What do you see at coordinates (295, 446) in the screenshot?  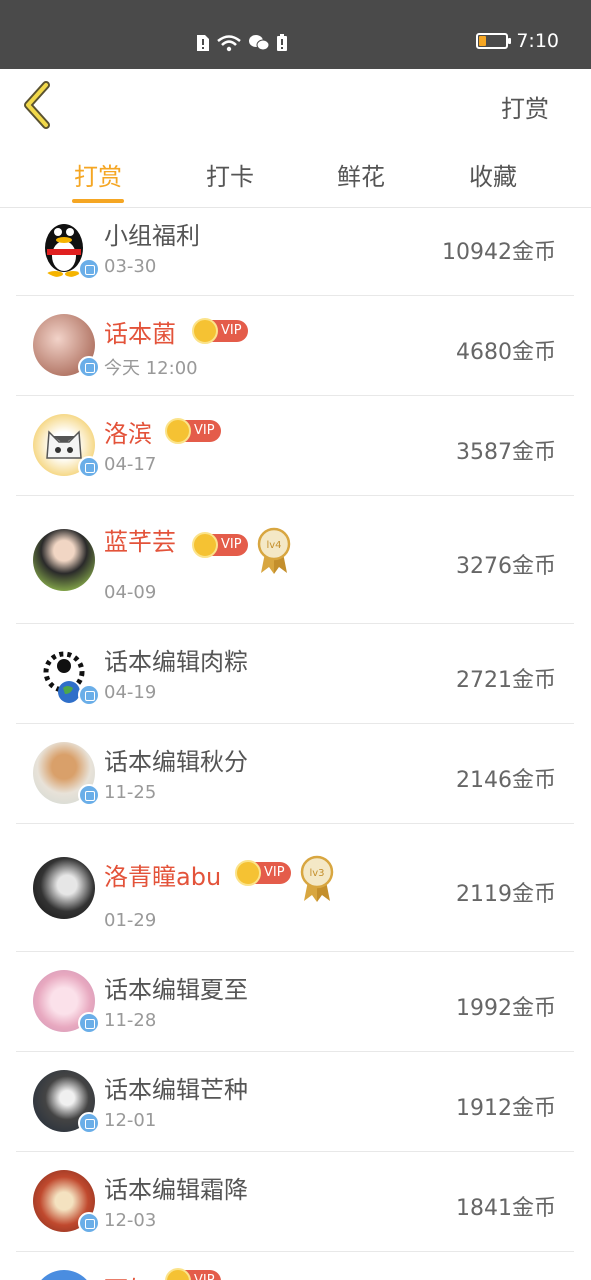 I see `list-item: 洛滨 04-17 3587金币` at bounding box center [295, 446].